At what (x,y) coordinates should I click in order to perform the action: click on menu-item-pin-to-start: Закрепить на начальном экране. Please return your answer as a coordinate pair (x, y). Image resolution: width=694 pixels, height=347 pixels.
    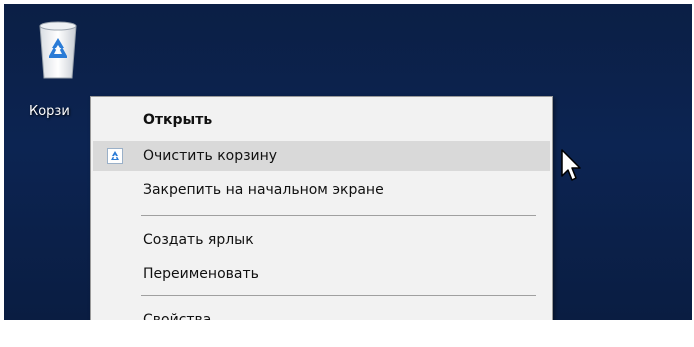
    Looking at the image, I should click on (321, 190).